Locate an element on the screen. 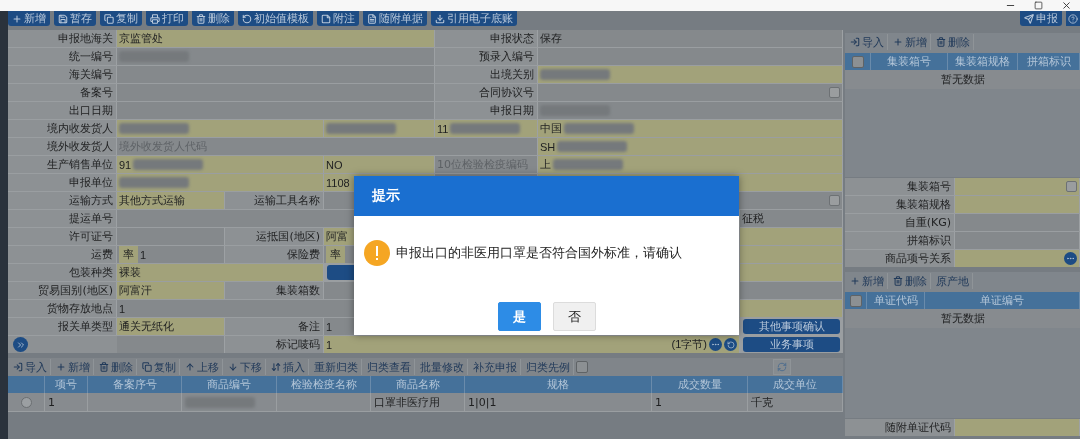 Image resolution: width=1080 pixels, height=439 pixels. input-field: 京监管处 is located at coordinates (276, 38).